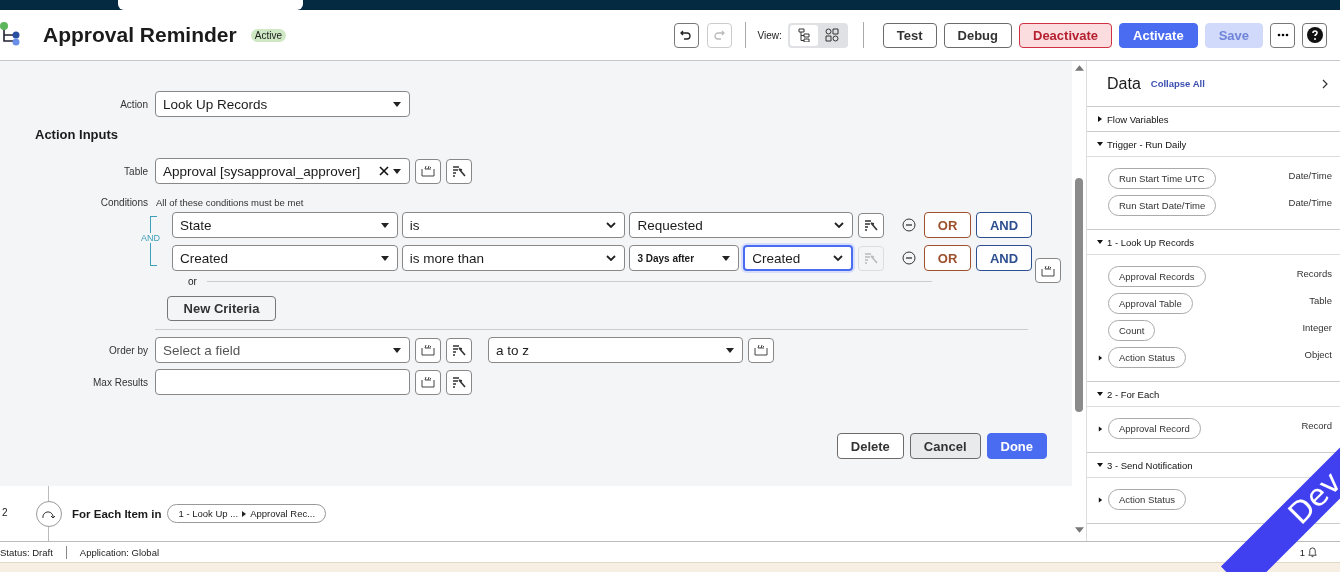 This screenshot has height=572, width=1340. What do you see at coordinates (1325, 83) in the screenshot?
I see `chevron-right-icon` at bounding box center [1325, 83].